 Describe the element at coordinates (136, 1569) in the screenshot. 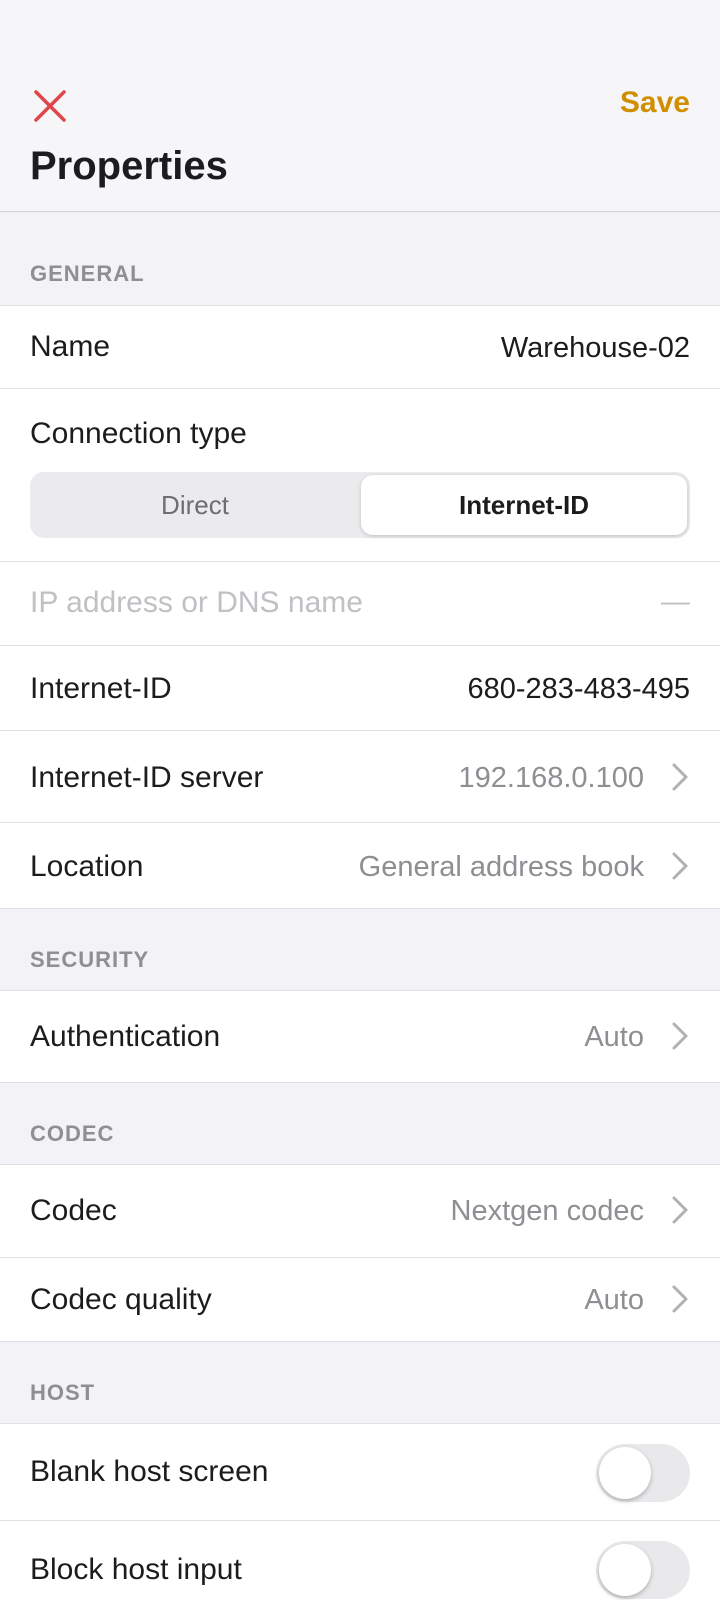

I see `block-host-input-label: Block host input` at that location.